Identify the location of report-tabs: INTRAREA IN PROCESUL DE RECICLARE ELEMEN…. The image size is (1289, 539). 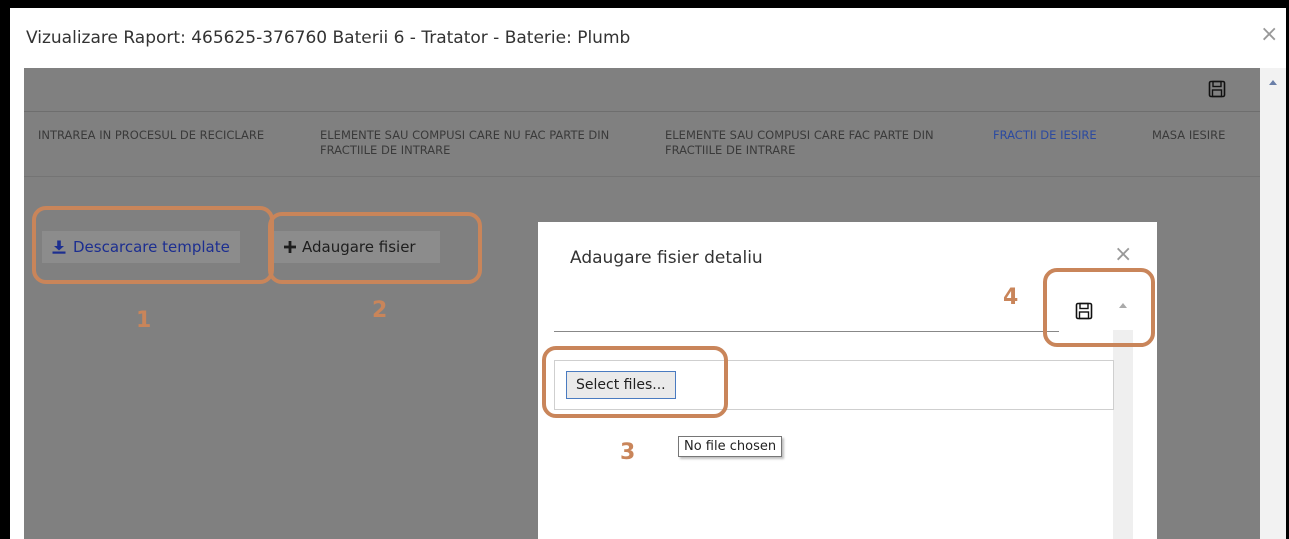
(642, 150).